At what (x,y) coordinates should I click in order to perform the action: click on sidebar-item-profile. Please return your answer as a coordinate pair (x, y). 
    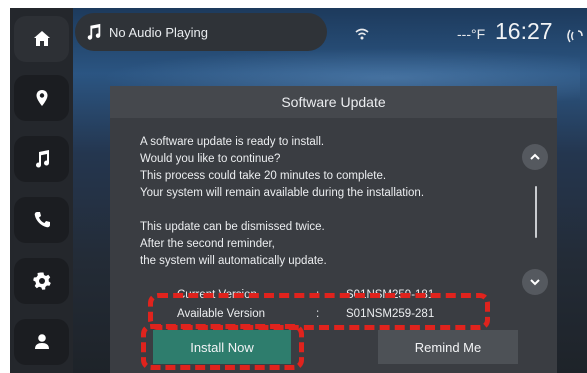
    Looking at the image, I should click on (41, 342).